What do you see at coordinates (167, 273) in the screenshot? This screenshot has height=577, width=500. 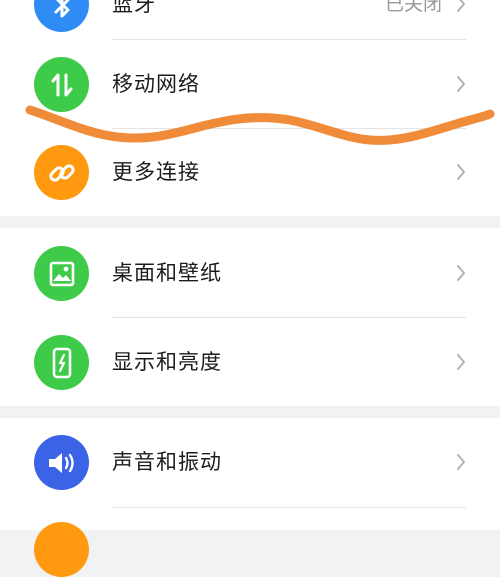 I see `settings-row-label: 桌面和壁纸` at bounding box center [167, 273].